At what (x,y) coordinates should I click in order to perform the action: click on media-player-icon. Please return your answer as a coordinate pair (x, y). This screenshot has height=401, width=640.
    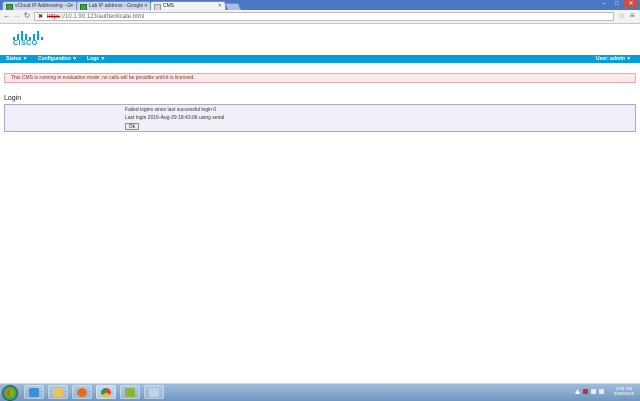
    Looking at the image, I should click on (82, 392).